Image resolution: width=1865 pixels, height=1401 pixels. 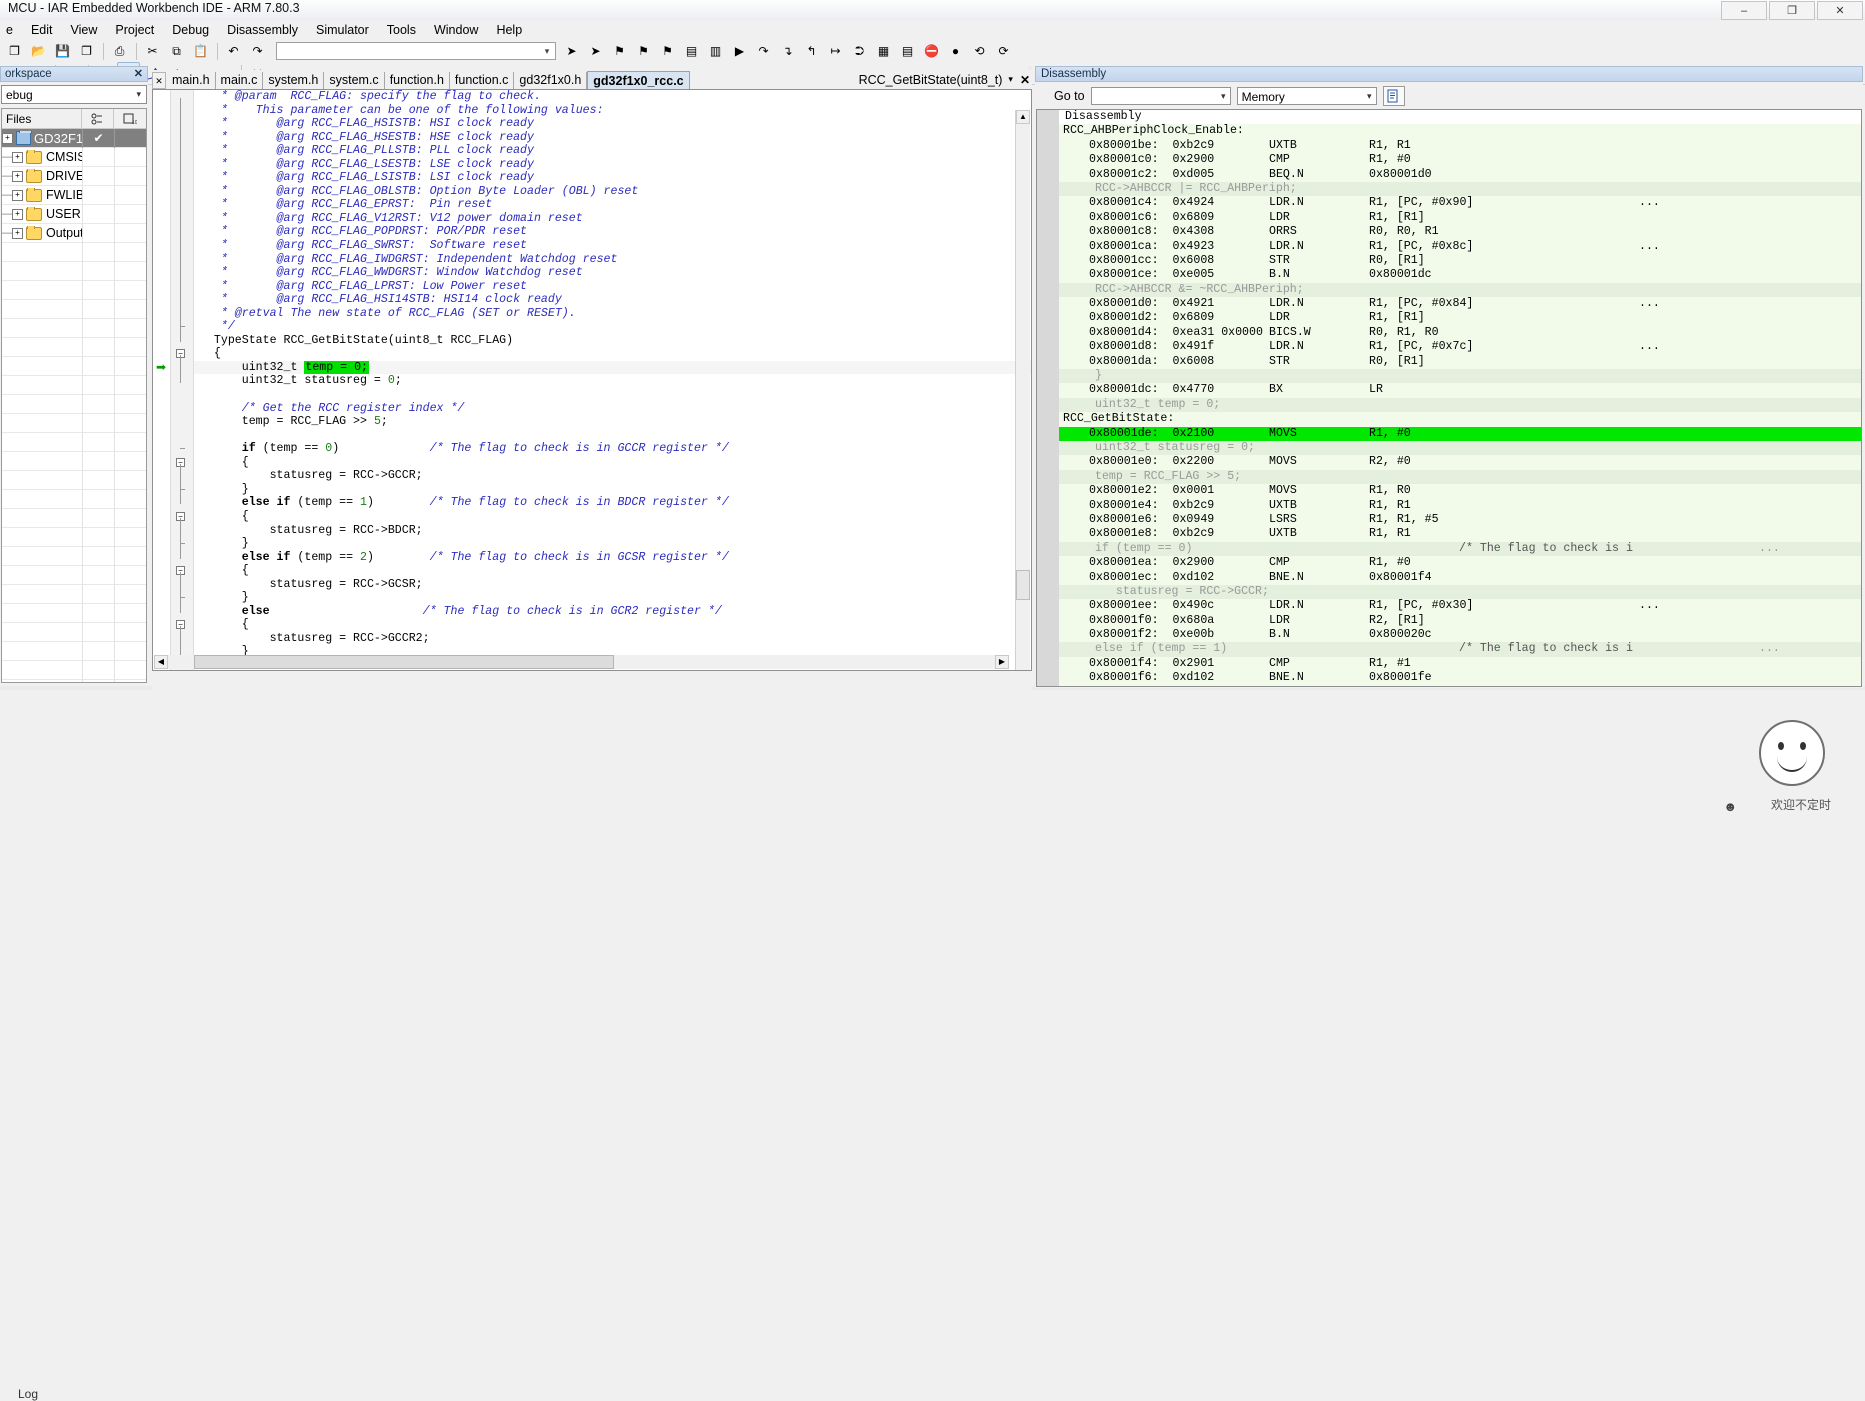 What do you see at coordinates (835, 51) in the screenshot?
I see `next-statement-button: ↦` at bounding box center [835, 51].